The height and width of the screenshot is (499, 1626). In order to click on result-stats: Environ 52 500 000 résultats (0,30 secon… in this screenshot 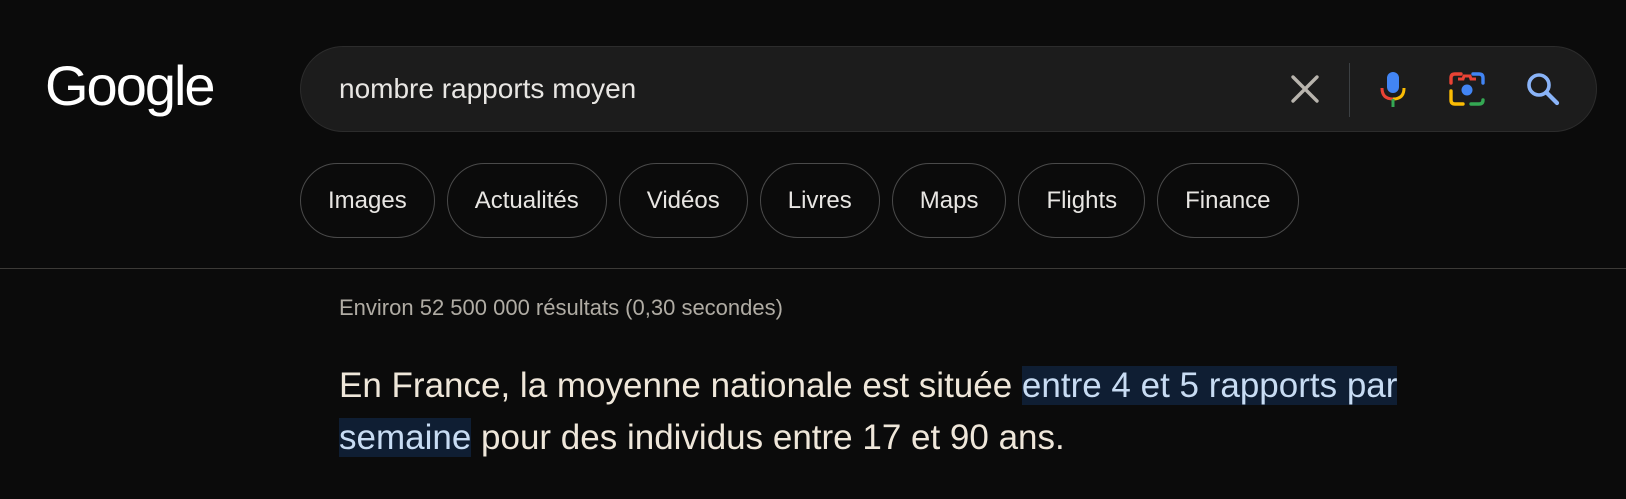, I will do `click(561, 307)`.